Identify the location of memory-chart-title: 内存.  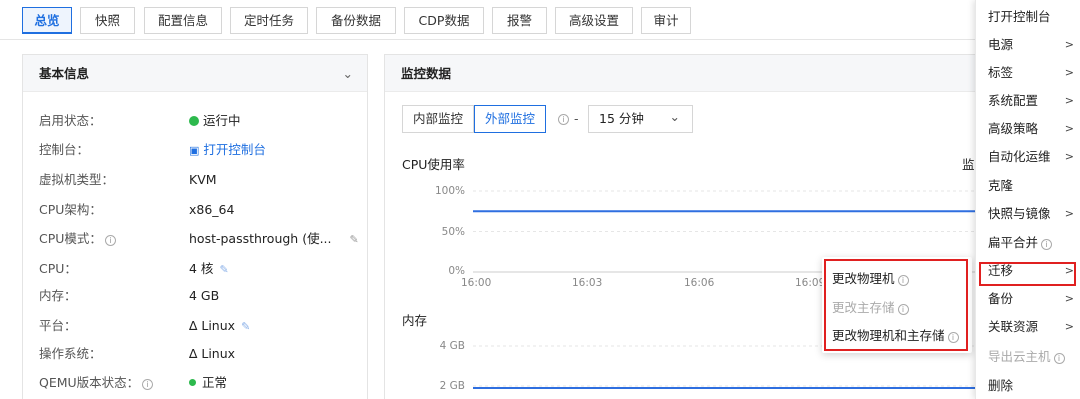
(415, 320).